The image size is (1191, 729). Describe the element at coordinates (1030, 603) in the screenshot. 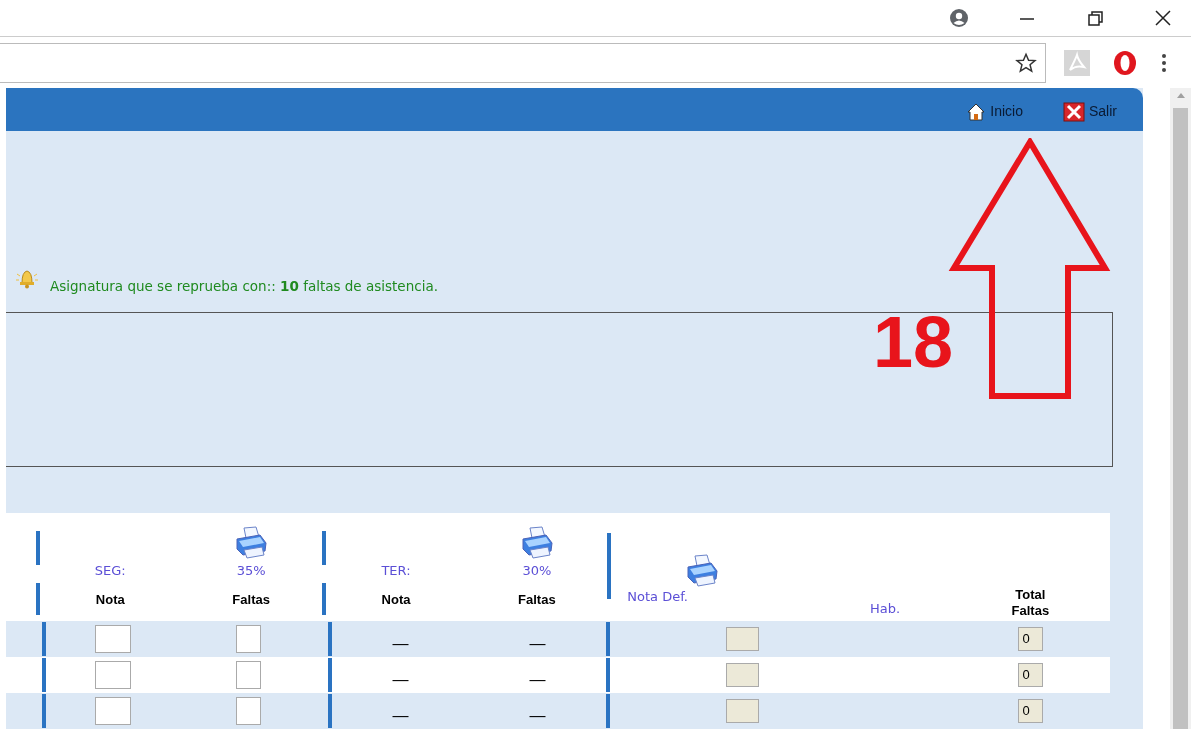

I see `column-header: Total Faltas` at that location.